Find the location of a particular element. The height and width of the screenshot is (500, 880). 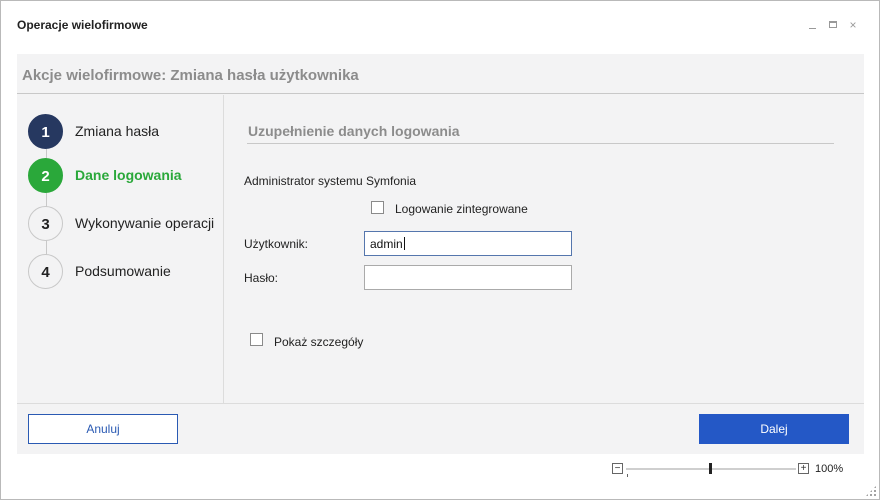

step-number-badge: 3 is located at coordinates (45, 223).